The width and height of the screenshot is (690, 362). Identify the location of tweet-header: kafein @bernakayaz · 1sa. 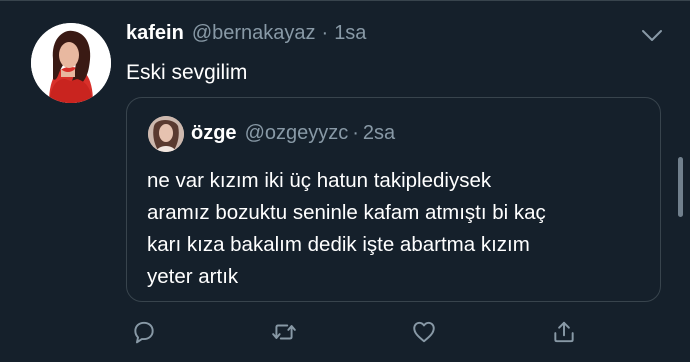
(246, 36).